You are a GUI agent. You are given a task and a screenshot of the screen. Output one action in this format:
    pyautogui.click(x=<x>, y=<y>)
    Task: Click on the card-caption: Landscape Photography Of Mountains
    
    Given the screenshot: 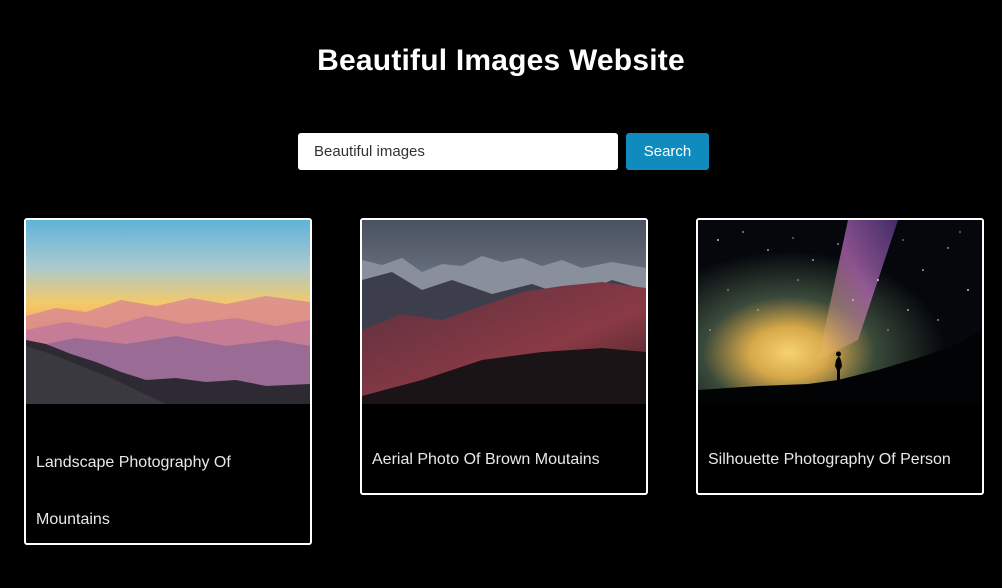 What is the action you would take?
    pyautogui.click(x=133, y=491)
    